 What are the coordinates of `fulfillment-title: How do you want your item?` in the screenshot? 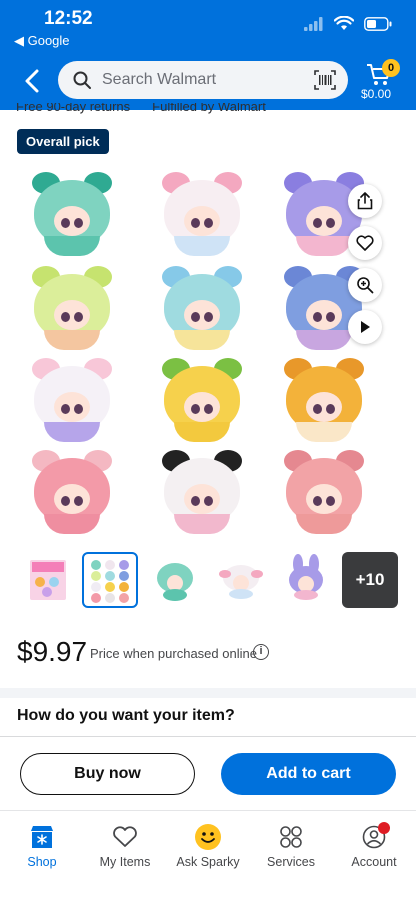 It's located at (126, 715).